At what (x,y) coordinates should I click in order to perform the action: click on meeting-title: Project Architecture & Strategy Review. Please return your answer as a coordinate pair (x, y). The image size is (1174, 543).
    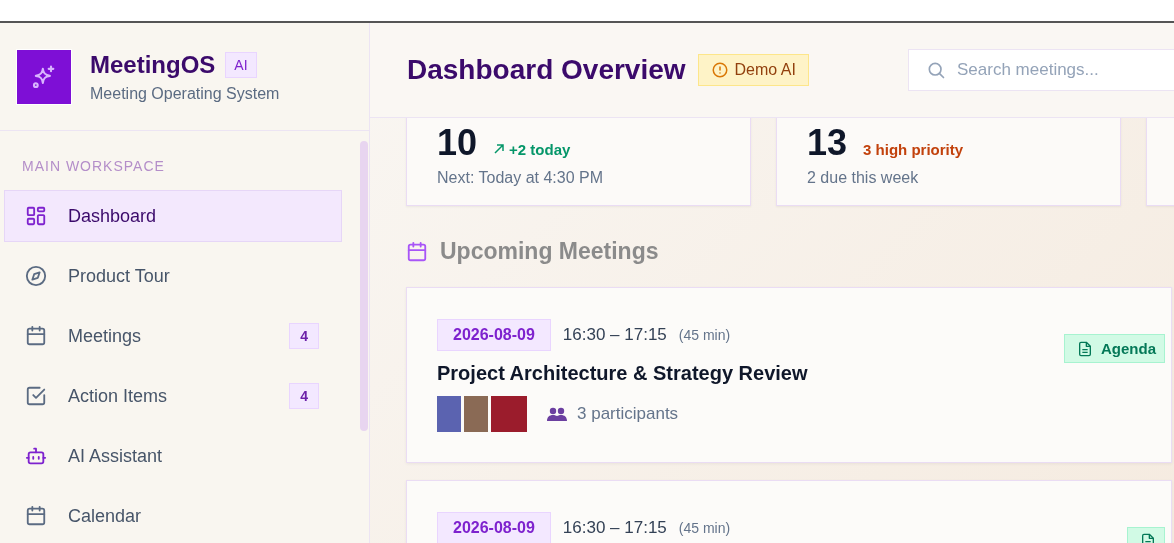
    Looking at the image, I should click on (623, 373).